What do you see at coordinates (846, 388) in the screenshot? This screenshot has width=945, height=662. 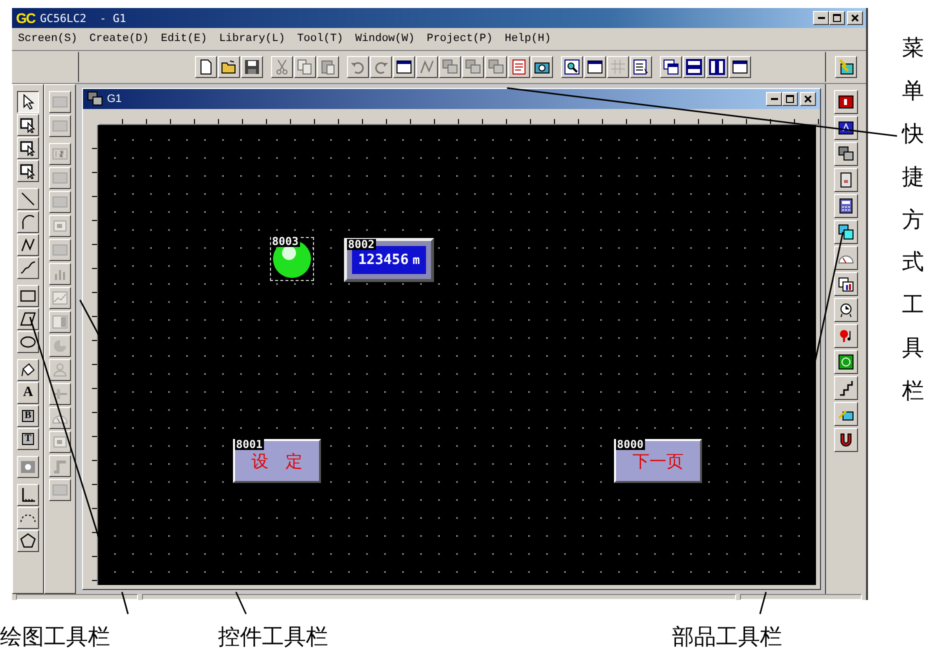 I see `steps-icon` at bounding box center [846, 388].